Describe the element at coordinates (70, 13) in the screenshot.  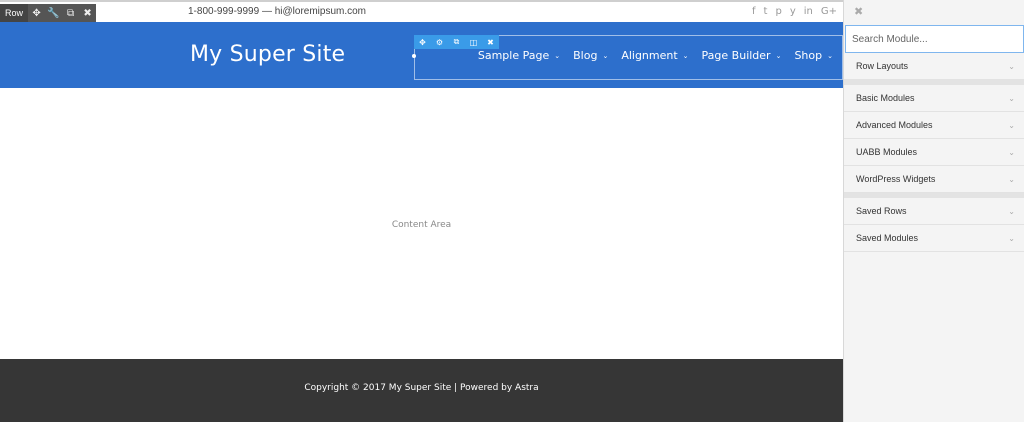
I see `row-duplicate-icon: ⧉` at that location.